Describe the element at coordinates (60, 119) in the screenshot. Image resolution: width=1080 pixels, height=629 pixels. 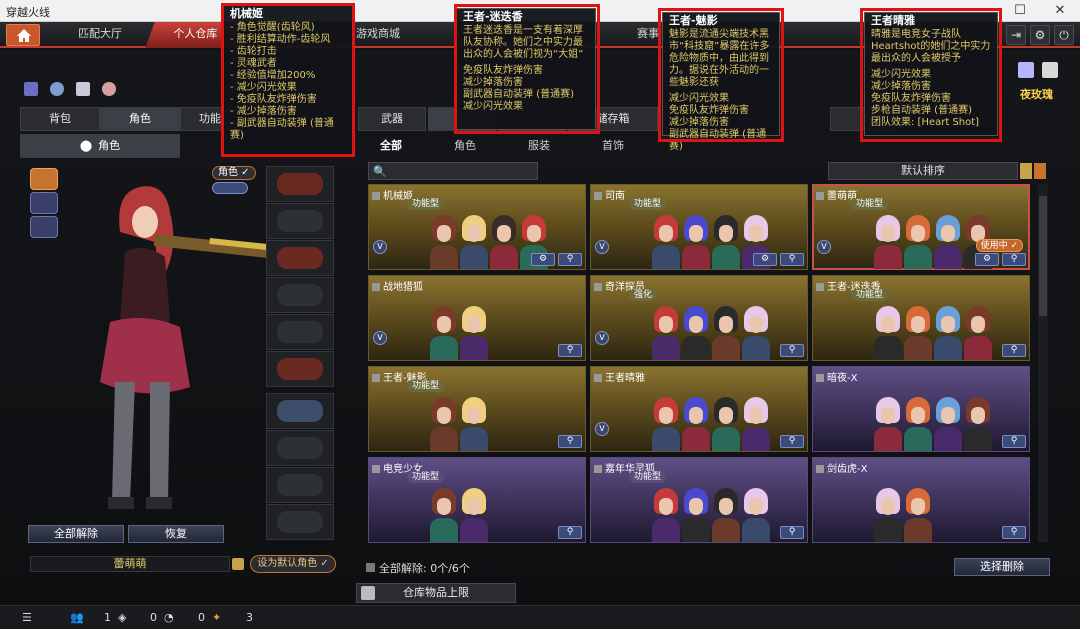
I see `tab-backpack: 背包` at that location.